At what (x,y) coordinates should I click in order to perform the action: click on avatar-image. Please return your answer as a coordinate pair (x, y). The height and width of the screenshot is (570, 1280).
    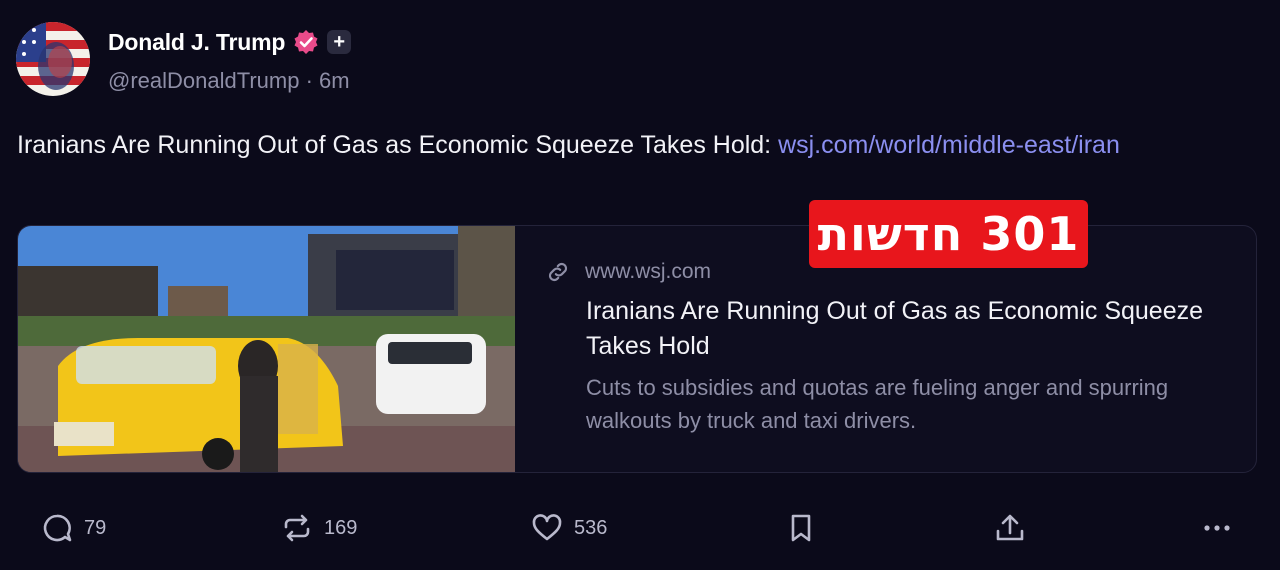
    Looking at the image, I should click on (53, 59).